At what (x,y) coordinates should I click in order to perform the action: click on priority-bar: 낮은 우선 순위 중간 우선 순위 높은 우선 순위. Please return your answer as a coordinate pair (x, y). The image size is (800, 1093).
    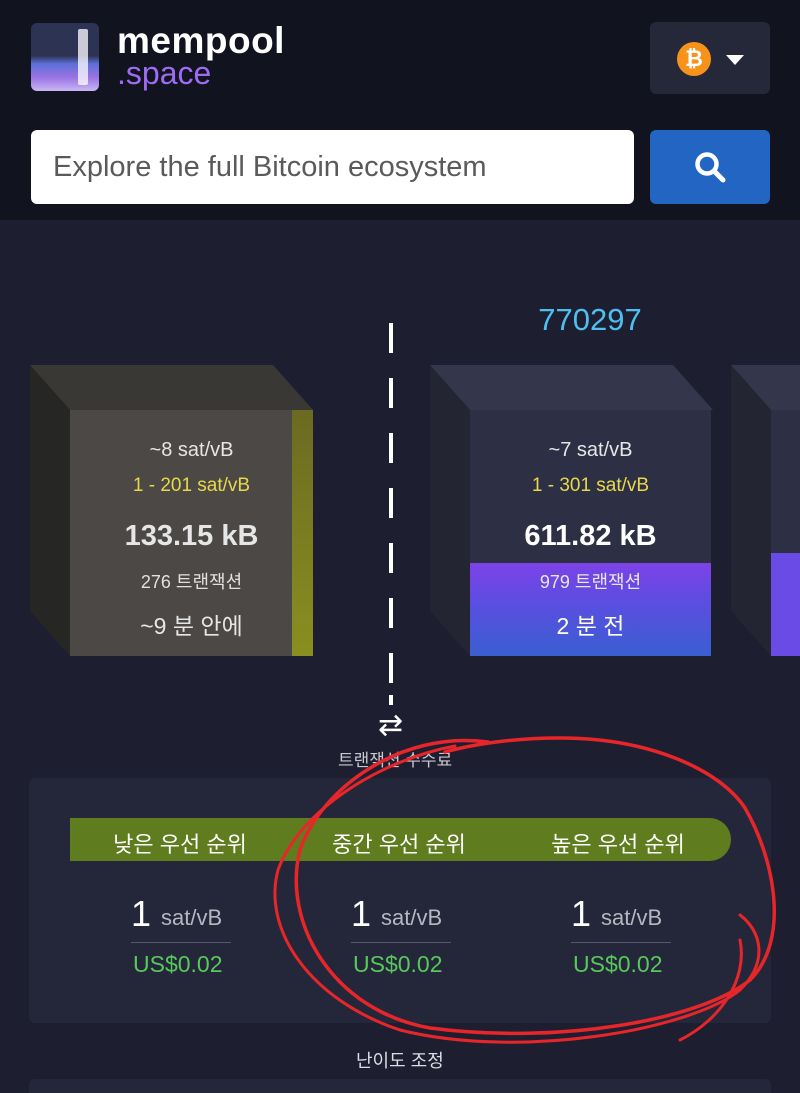
    Looking at the image, I should click on (400, 839).